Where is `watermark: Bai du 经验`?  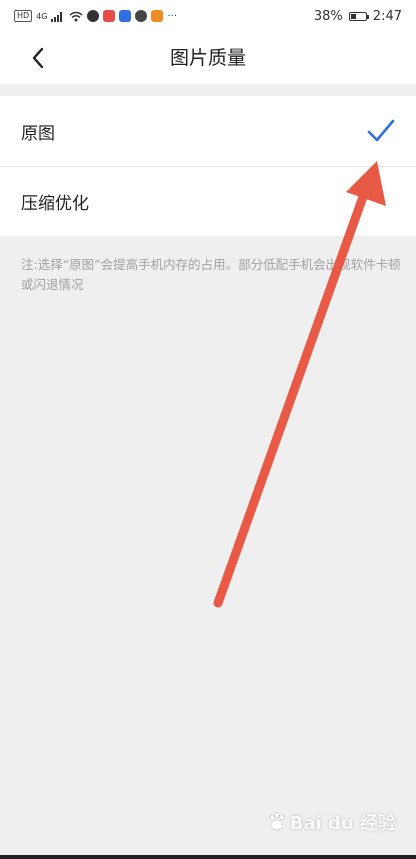 watermark: Bai du 经验 is located at coordinates (331, 822).